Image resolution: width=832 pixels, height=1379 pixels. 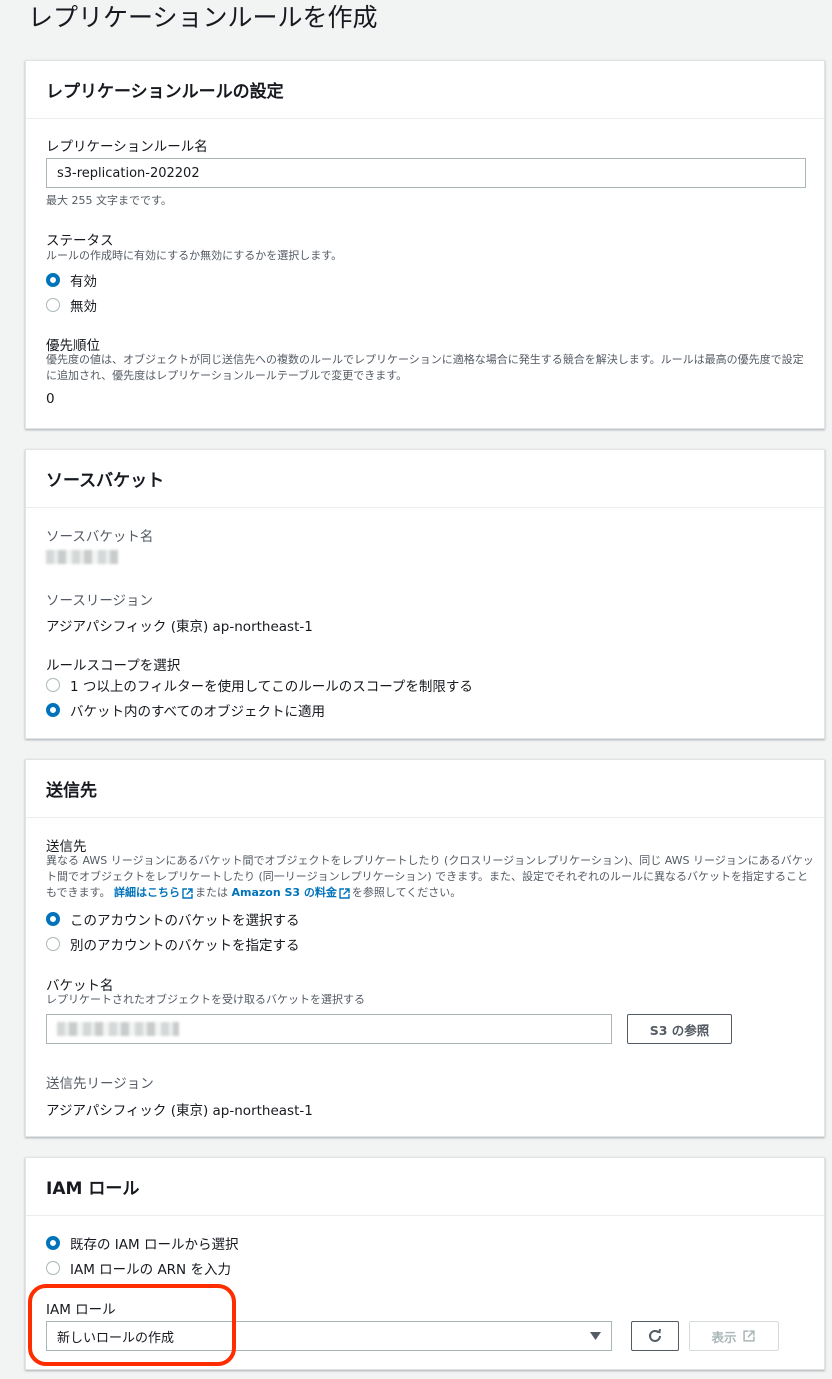 I want to click on rule-name-hint: 最大 255 文字までです。, so click(x=109, y=200).